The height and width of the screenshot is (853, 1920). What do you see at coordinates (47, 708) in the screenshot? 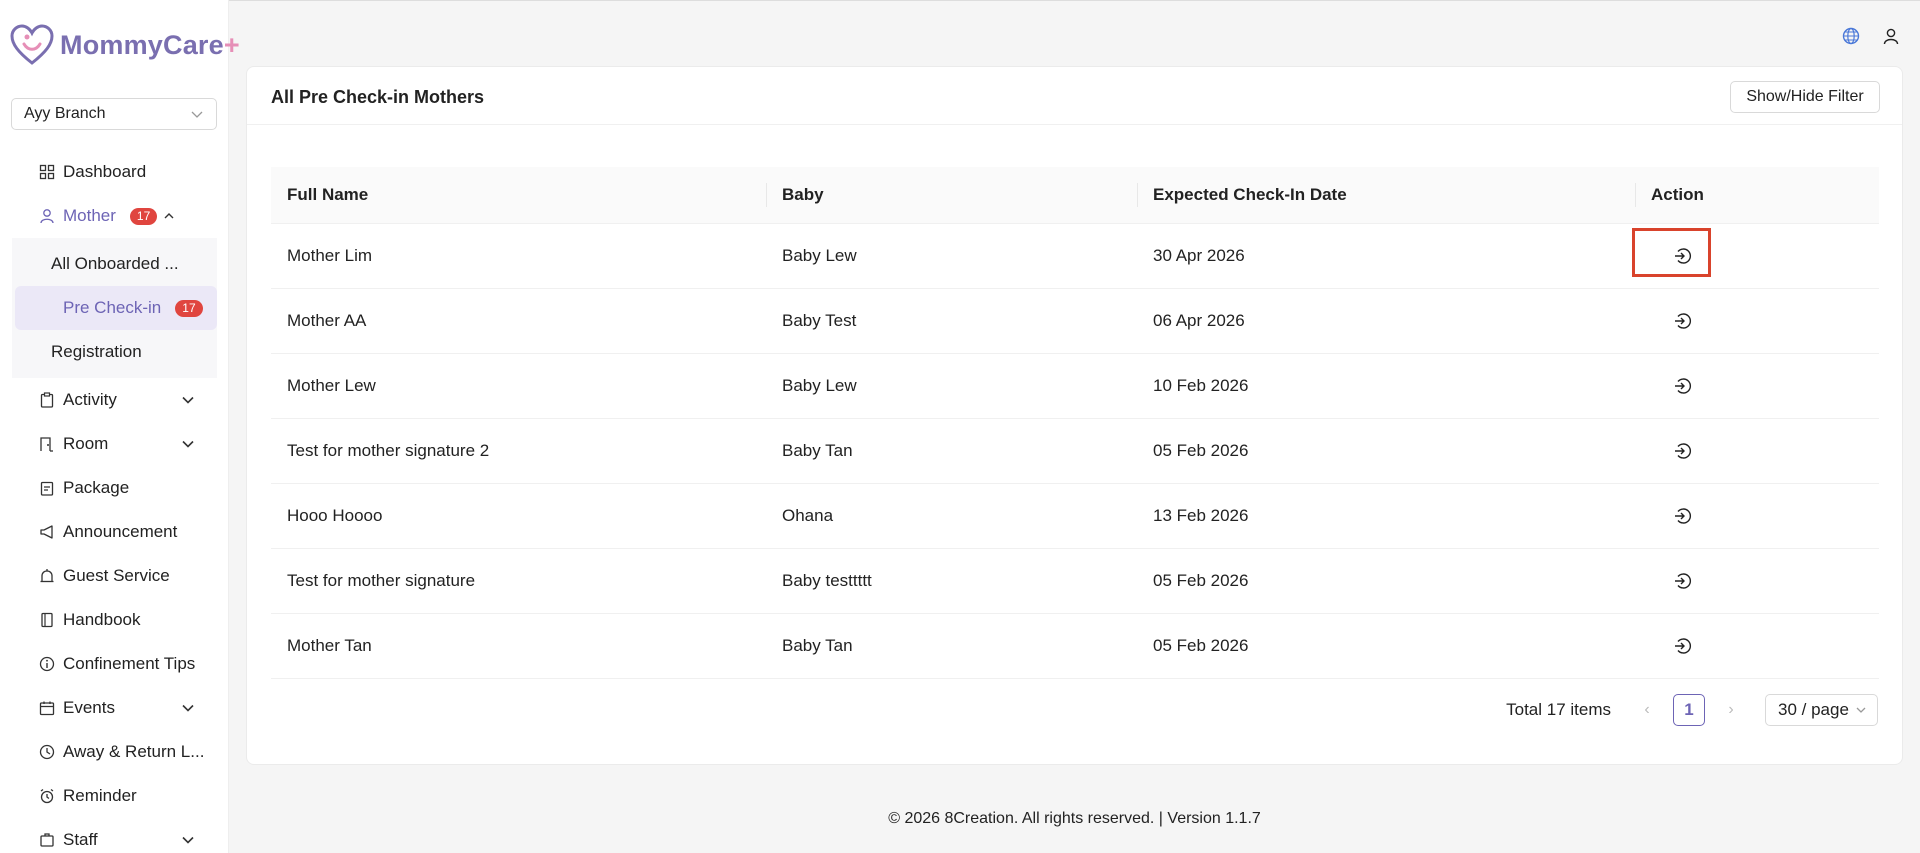
I see `calendar-icon` at bounding box center [47, 708].